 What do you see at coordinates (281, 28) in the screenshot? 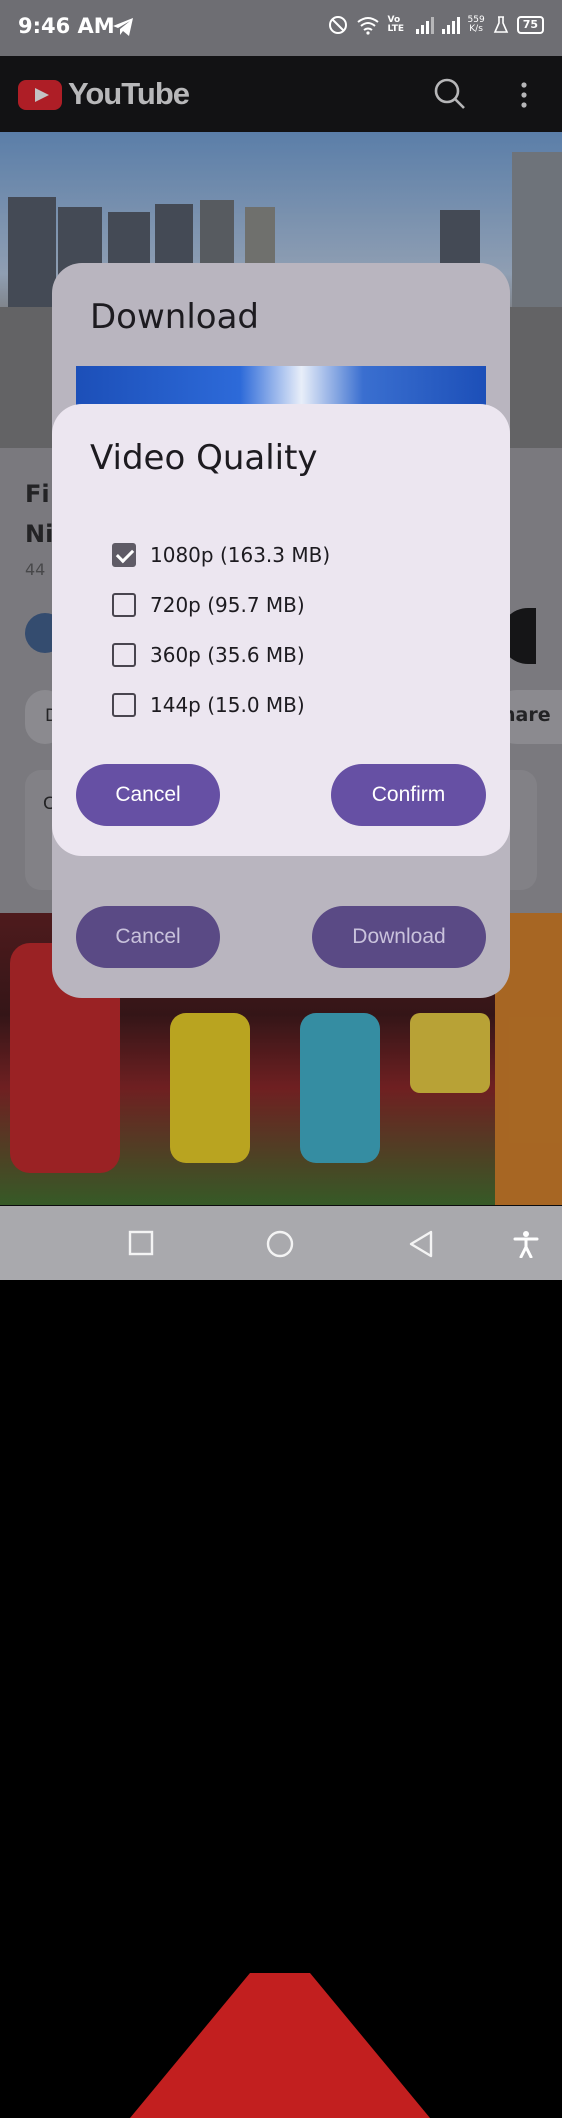
I see `status-bar: 9:46 AM Vo LTE 559 K/s 75` at bounding box center [281, 28].